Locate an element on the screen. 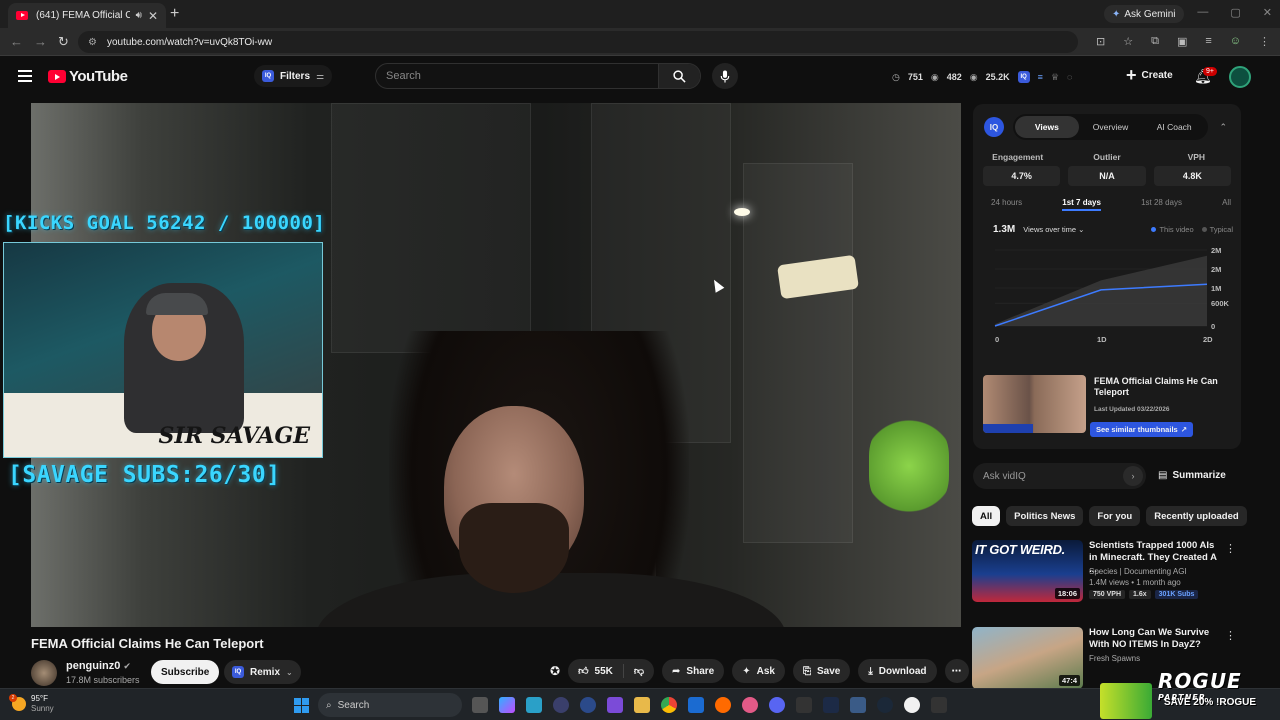  range-1st-28-days: 1st 28 days is located at coordinates (1161, 204).